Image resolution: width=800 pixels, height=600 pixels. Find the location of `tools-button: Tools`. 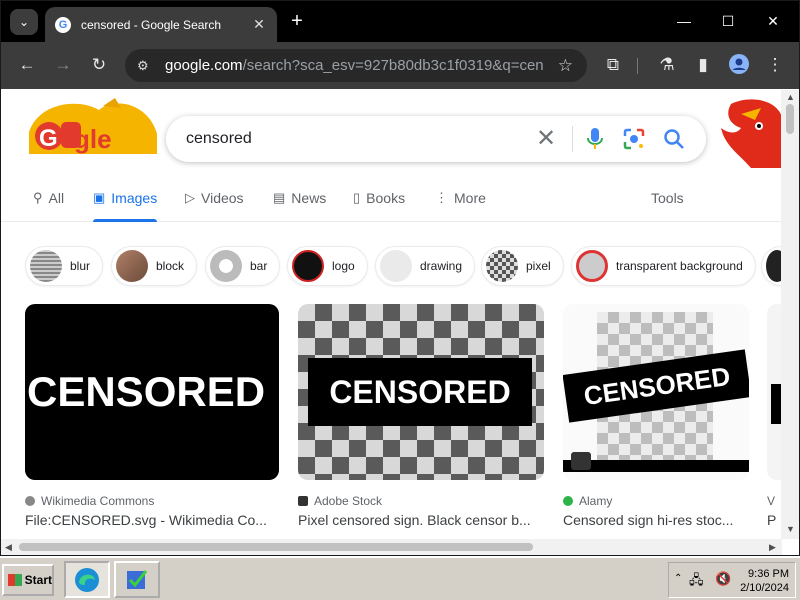

tools-button: Tools is located at coordinates (667, 205).